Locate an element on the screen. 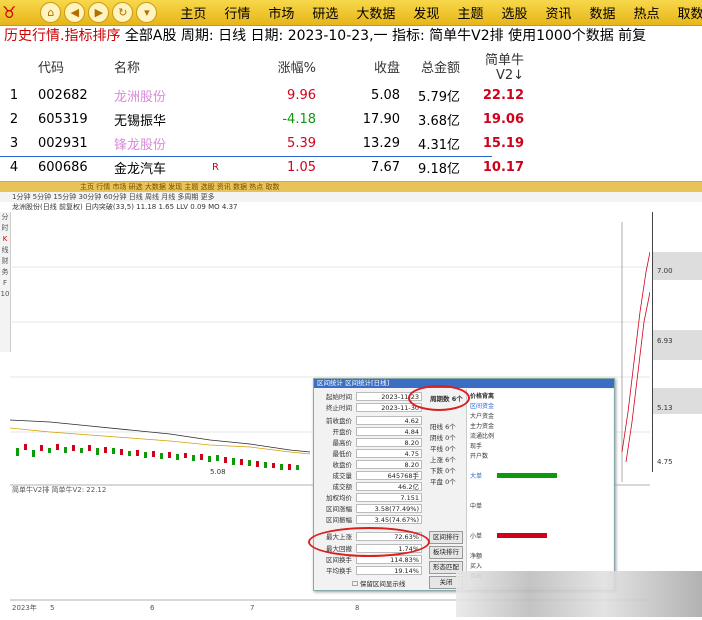  nav-buttons: ⌂ ◀ ▶ ↻ ▾ is located at coordinates (99, 12).